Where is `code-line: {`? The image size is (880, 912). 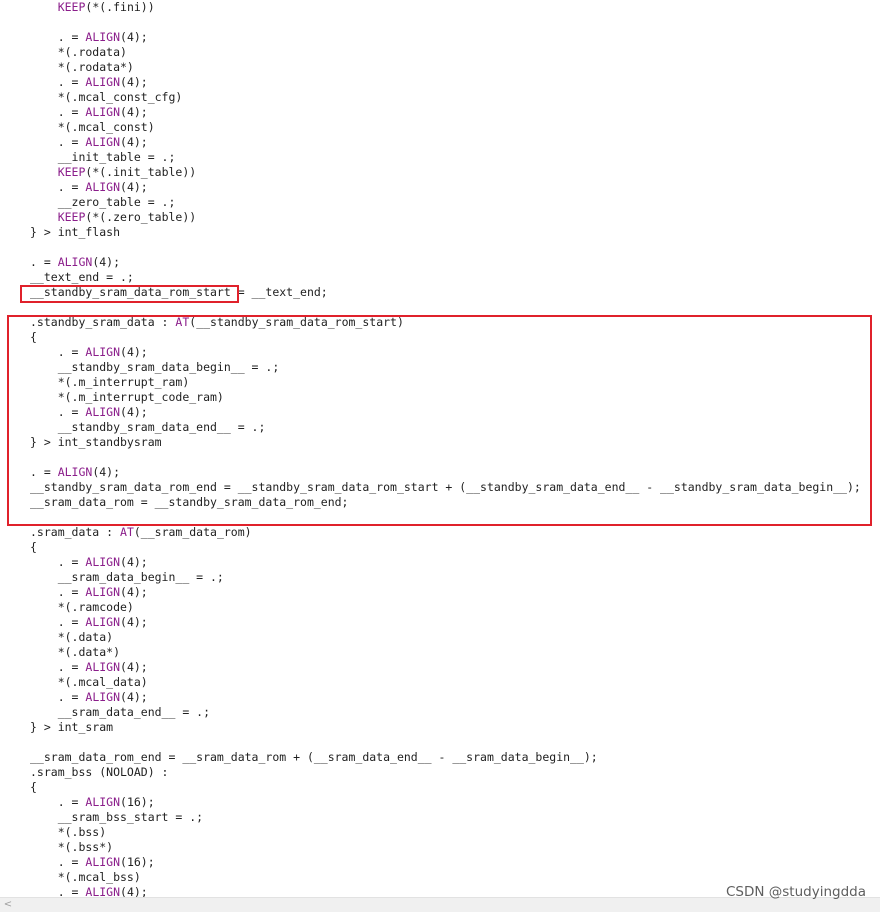
code-line: { is located at coordinates (33, 787).